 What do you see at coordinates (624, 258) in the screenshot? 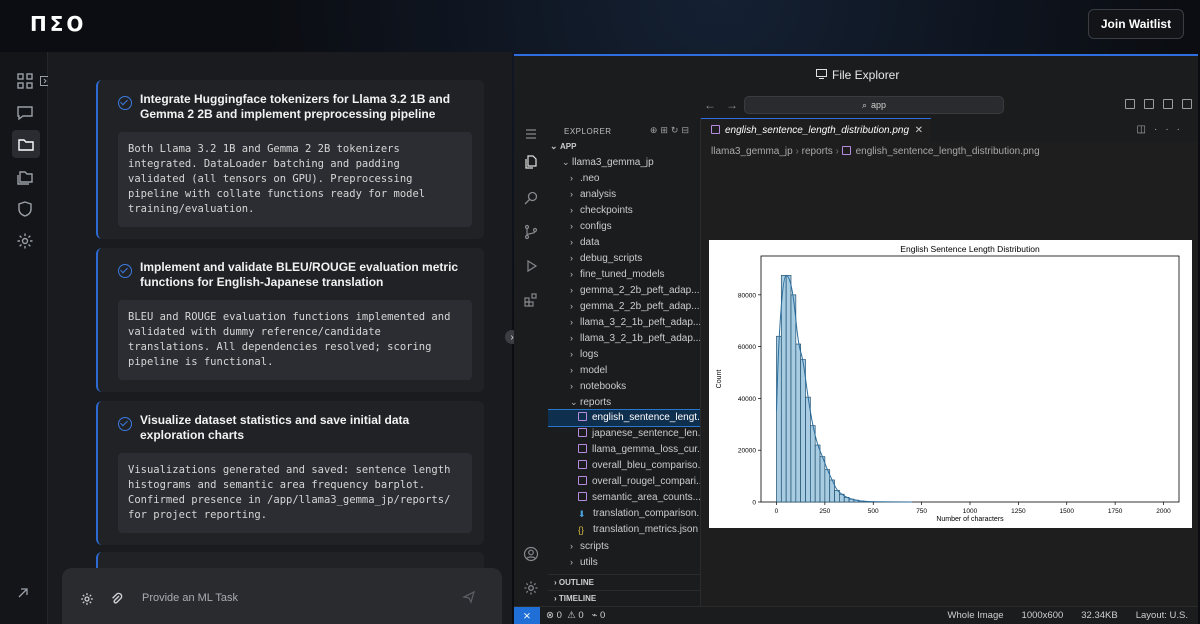
I see `tree-folder: › debug_scripts` at bounding box center [624, 258].